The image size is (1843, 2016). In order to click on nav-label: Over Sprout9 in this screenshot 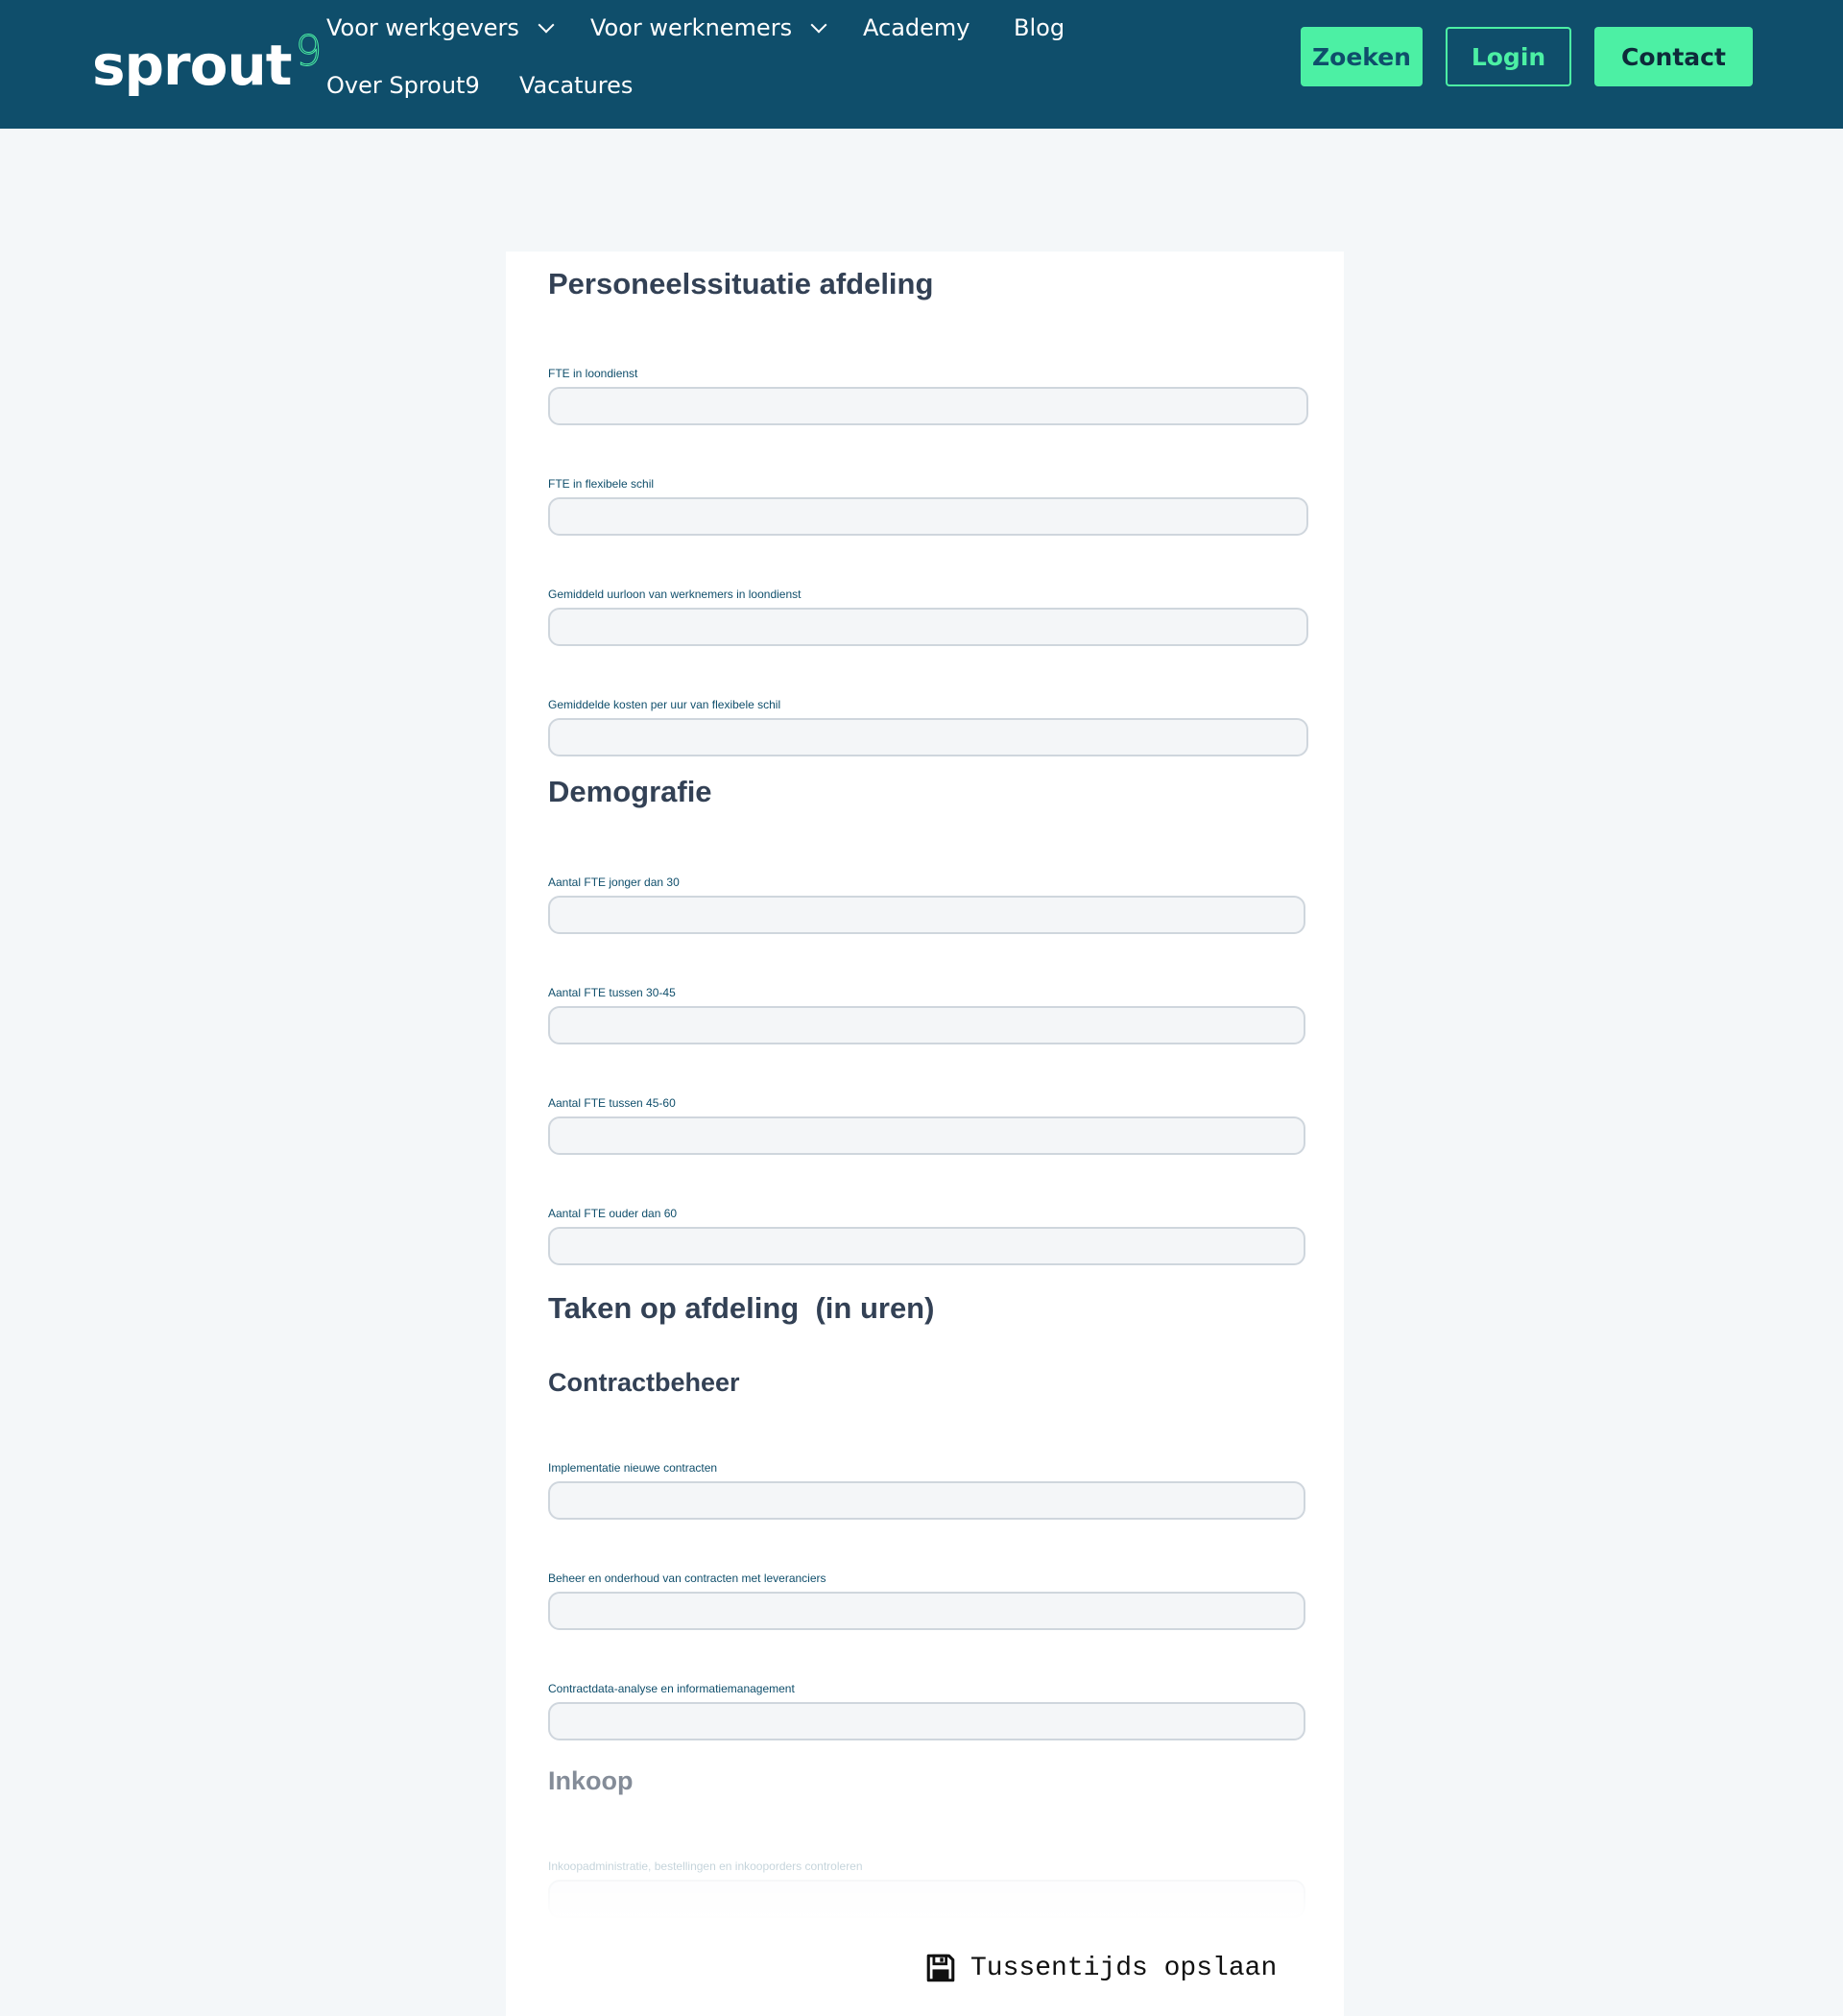, I will do `click(403, 85)`.